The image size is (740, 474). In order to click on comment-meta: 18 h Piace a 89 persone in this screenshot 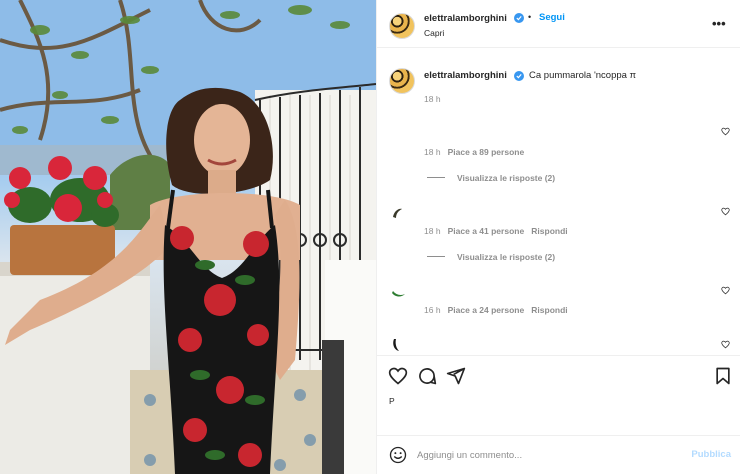, I will do `click(474, 152)`.